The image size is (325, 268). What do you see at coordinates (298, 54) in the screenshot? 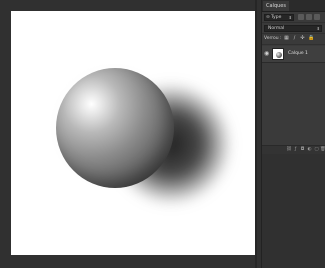
I see `layer-name: Calque 1` at bounding box center [298, 54].